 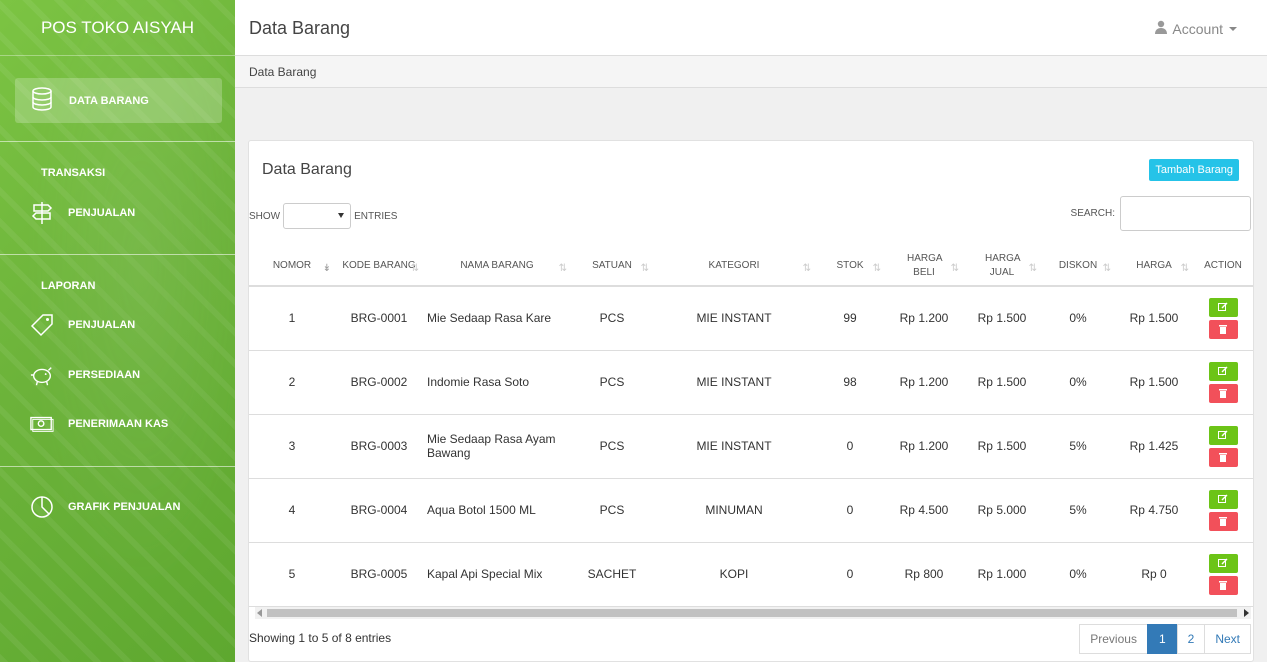 What do you see at coordinates (734, 382) in the screenshot?
I see `table-cell: MIE INSTANT` at bounding box center [734, 382].